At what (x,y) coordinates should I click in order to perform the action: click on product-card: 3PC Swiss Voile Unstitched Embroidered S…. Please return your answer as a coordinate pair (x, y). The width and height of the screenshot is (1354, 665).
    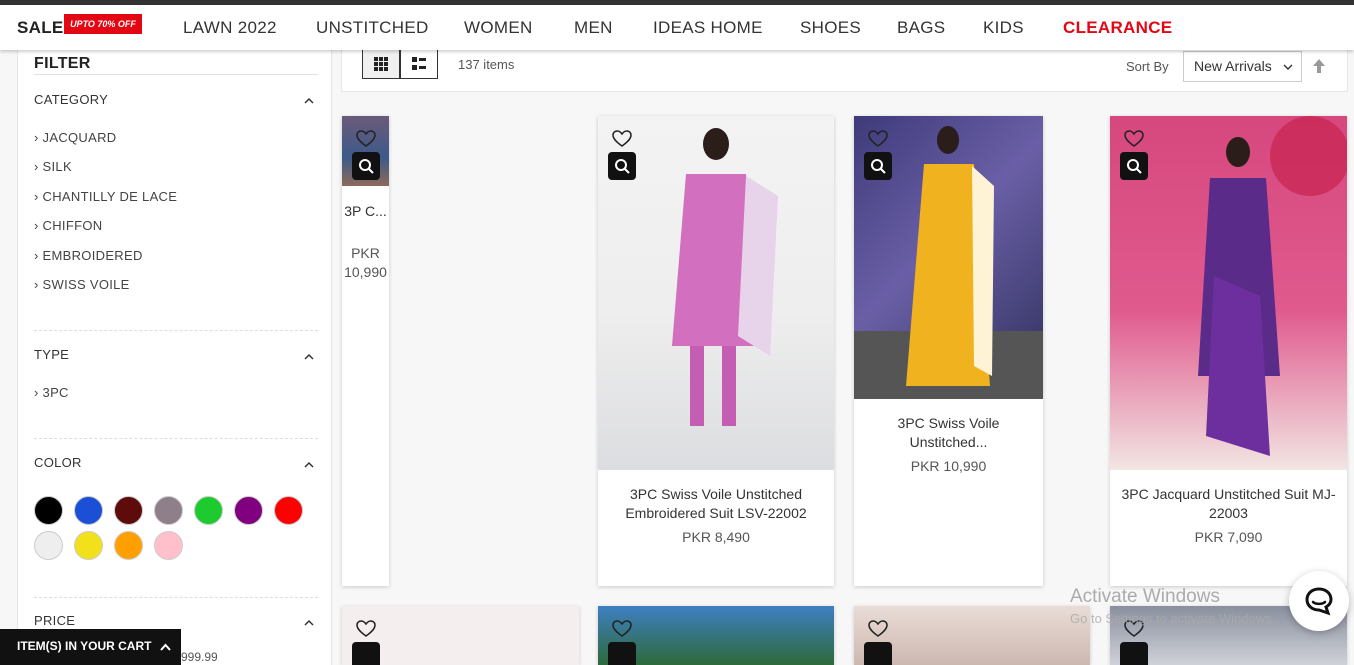
    Looking at the image, I should click on (716, 351).